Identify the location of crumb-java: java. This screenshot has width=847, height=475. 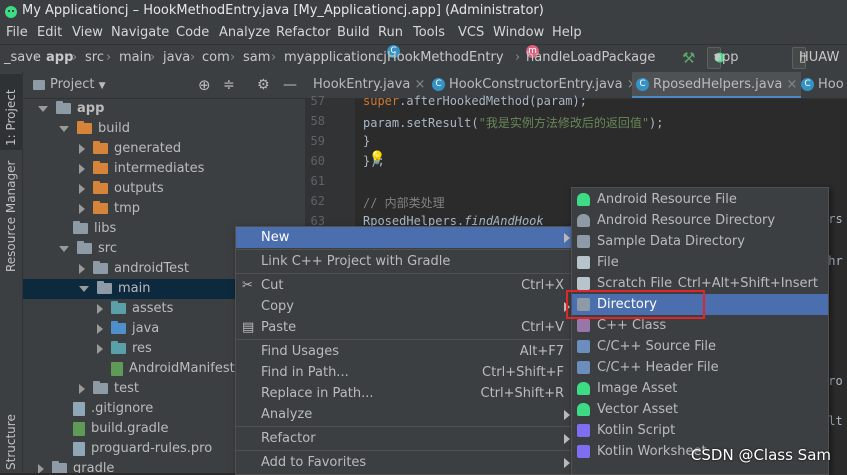
(176, 58).